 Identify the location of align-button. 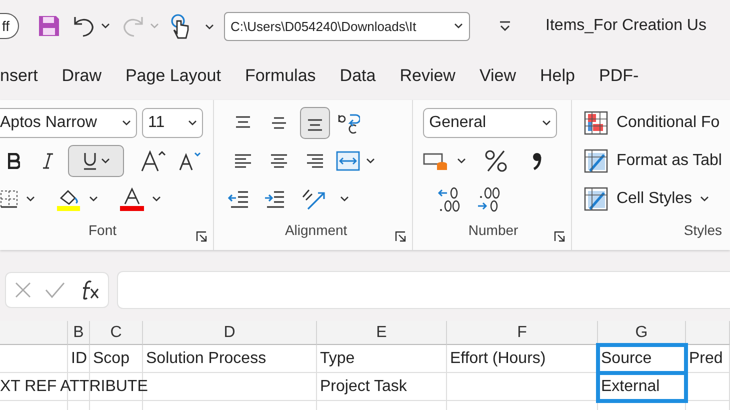
(315, 123).